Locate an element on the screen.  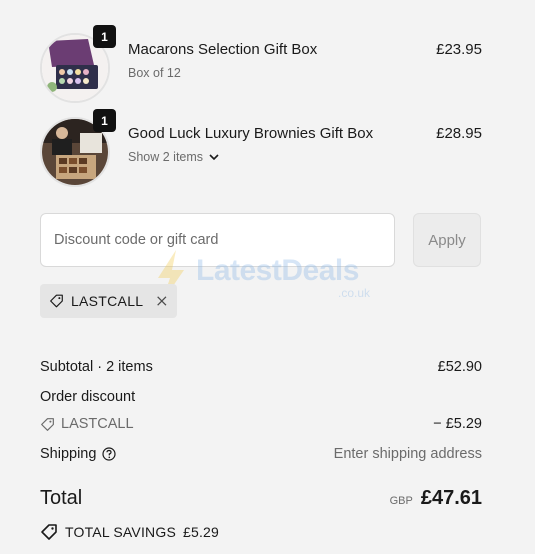
savings-value: £5.29 is located at coordinates (201, 532).